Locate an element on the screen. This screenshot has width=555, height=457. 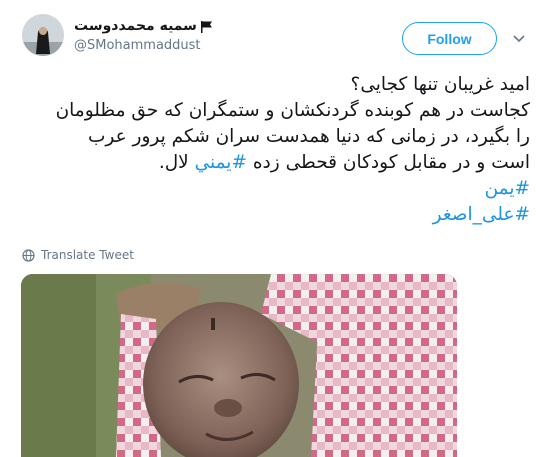
translate-tweet-link: Translate Tweet is located at coordinates (78, 255).